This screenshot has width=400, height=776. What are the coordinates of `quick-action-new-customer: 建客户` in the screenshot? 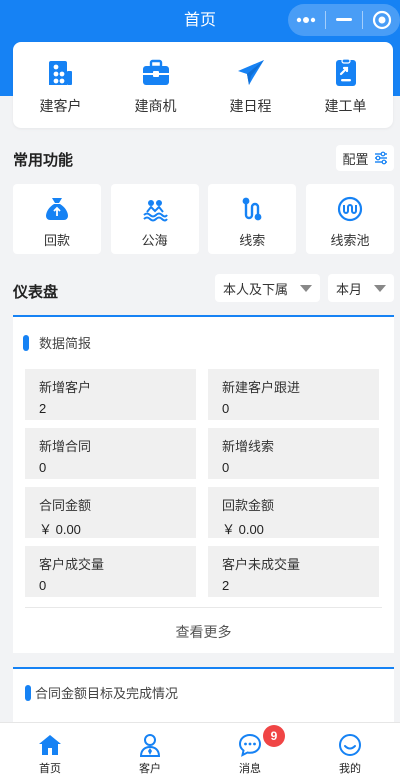 It's located at (60, 85).